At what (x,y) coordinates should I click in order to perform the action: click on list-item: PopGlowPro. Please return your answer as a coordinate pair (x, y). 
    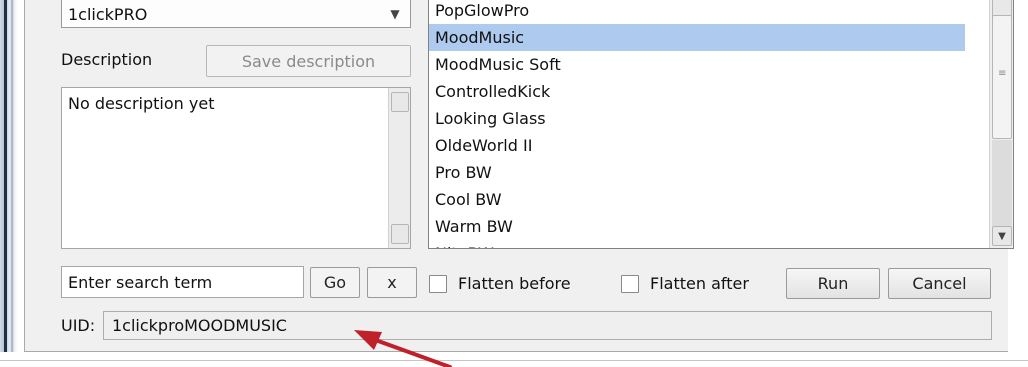
    Looking at the image, I should click on (697, 12).